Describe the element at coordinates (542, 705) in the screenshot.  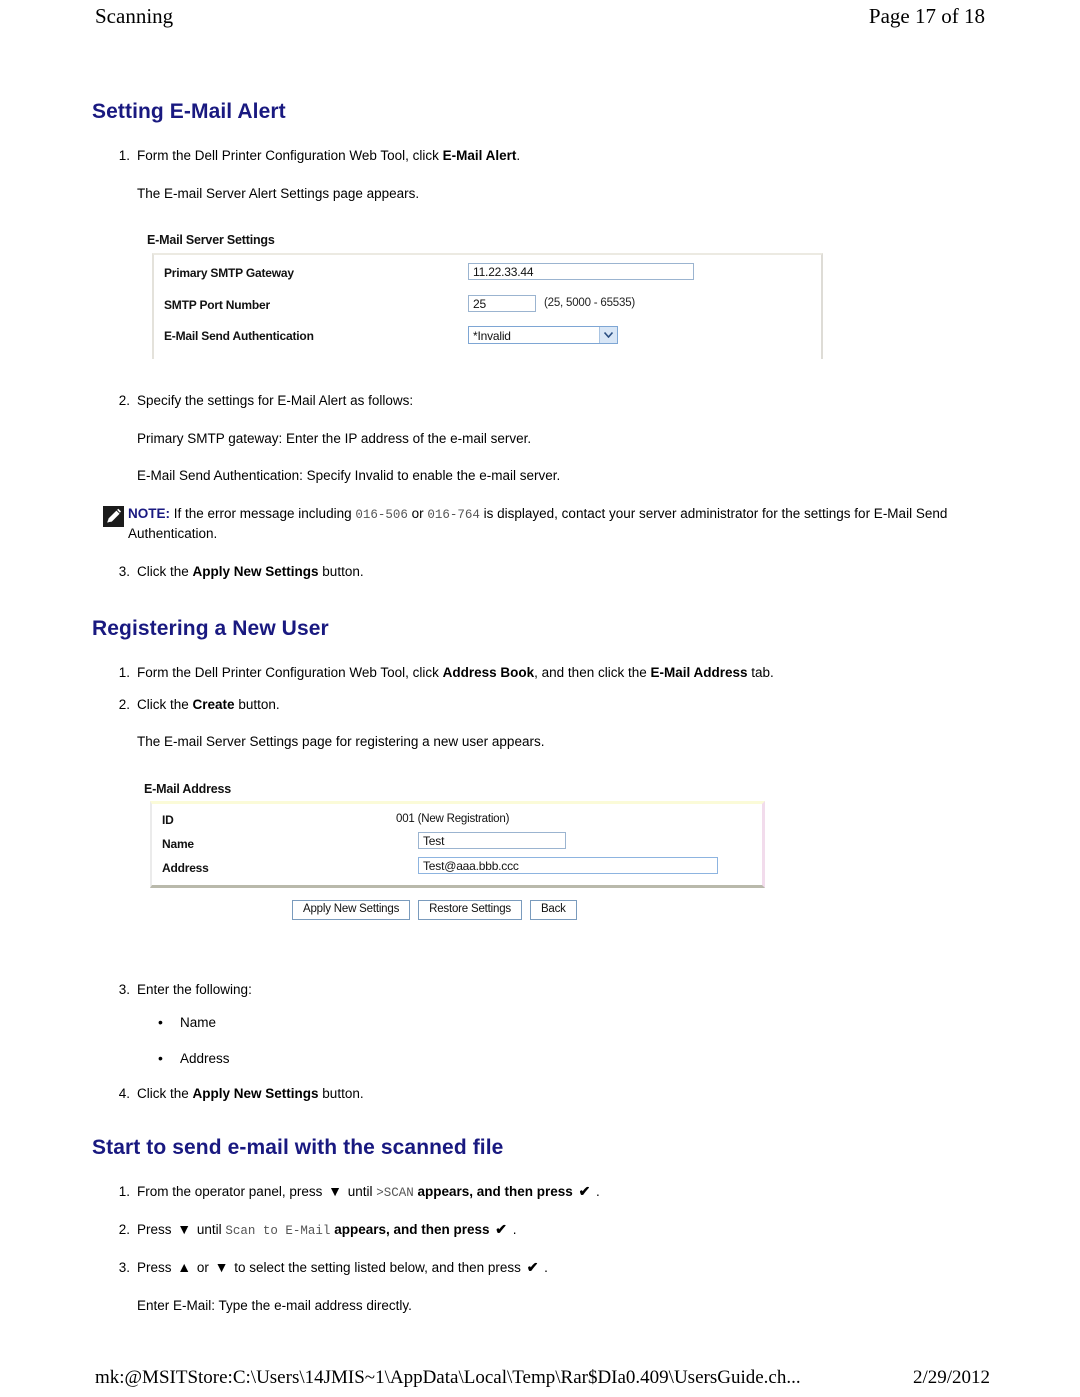
I see `list-item: 2. Click the Create button.` at that location.